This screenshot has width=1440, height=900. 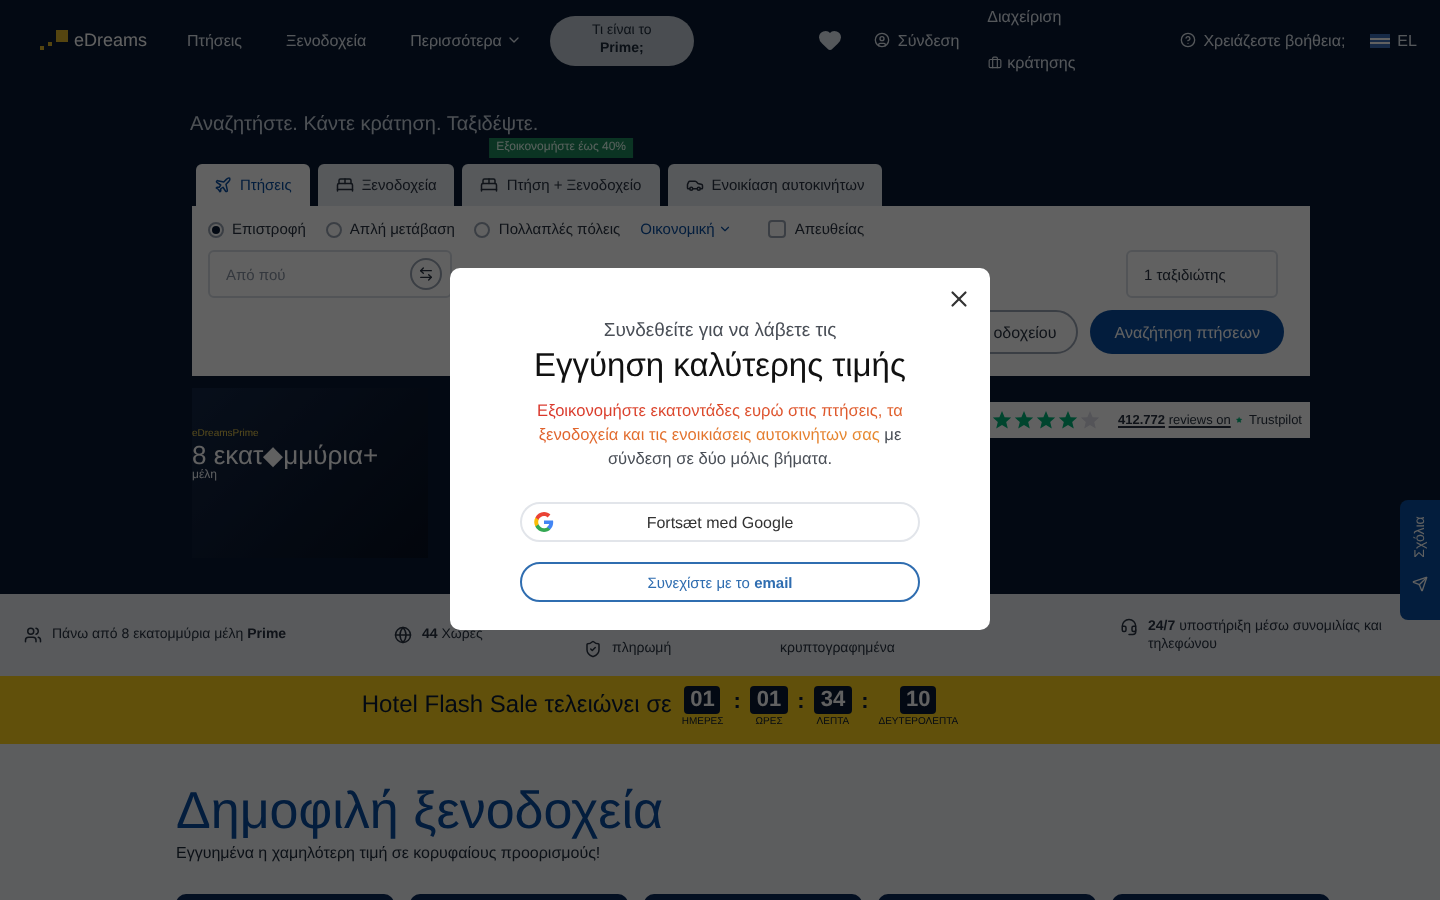 What do you see at coordinates (1187, 40) in the screenshot?
I see `help-icon` at bounding box center [1187, 40].